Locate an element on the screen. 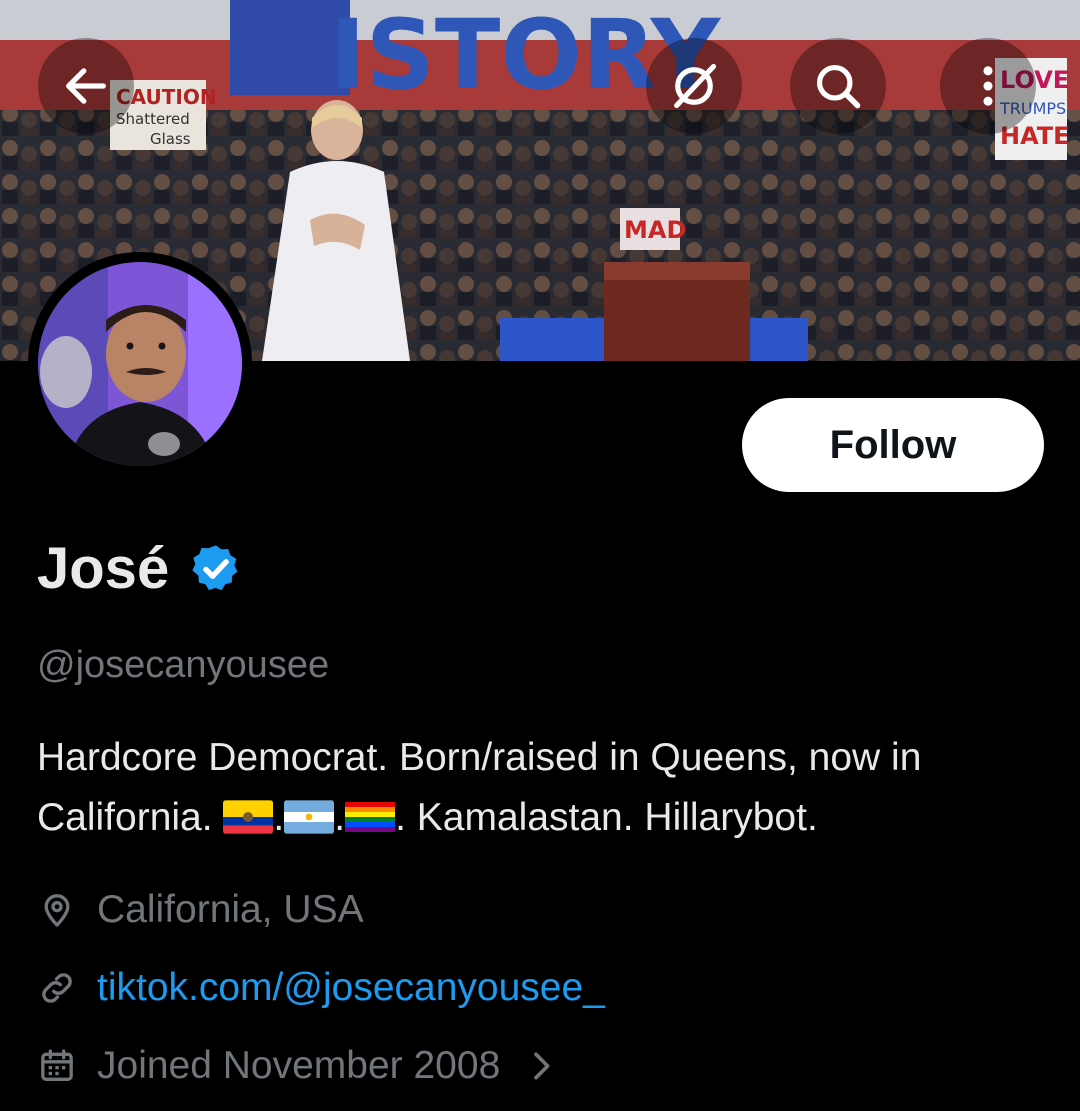 This screenshot has width=1080, height=1111. location-pin-icon is located at coordinates (57, 910).